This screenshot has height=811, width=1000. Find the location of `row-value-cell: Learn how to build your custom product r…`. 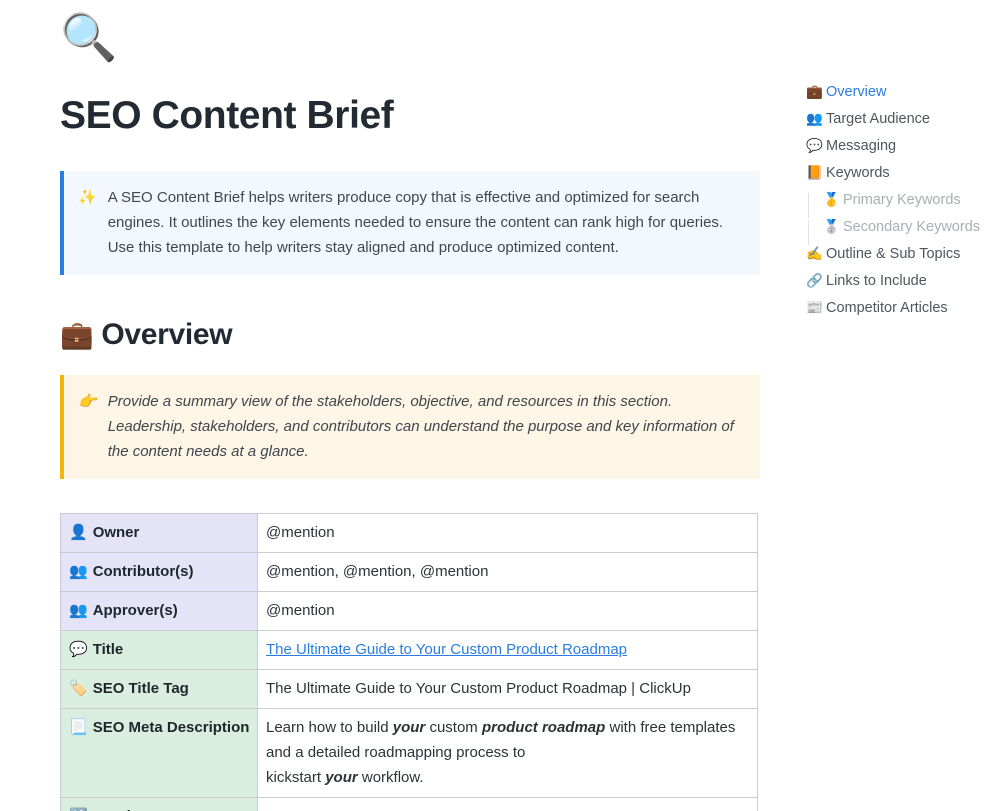

row-value-cell: Learn how to build your custom product r… is located at coordinates (507, 752).